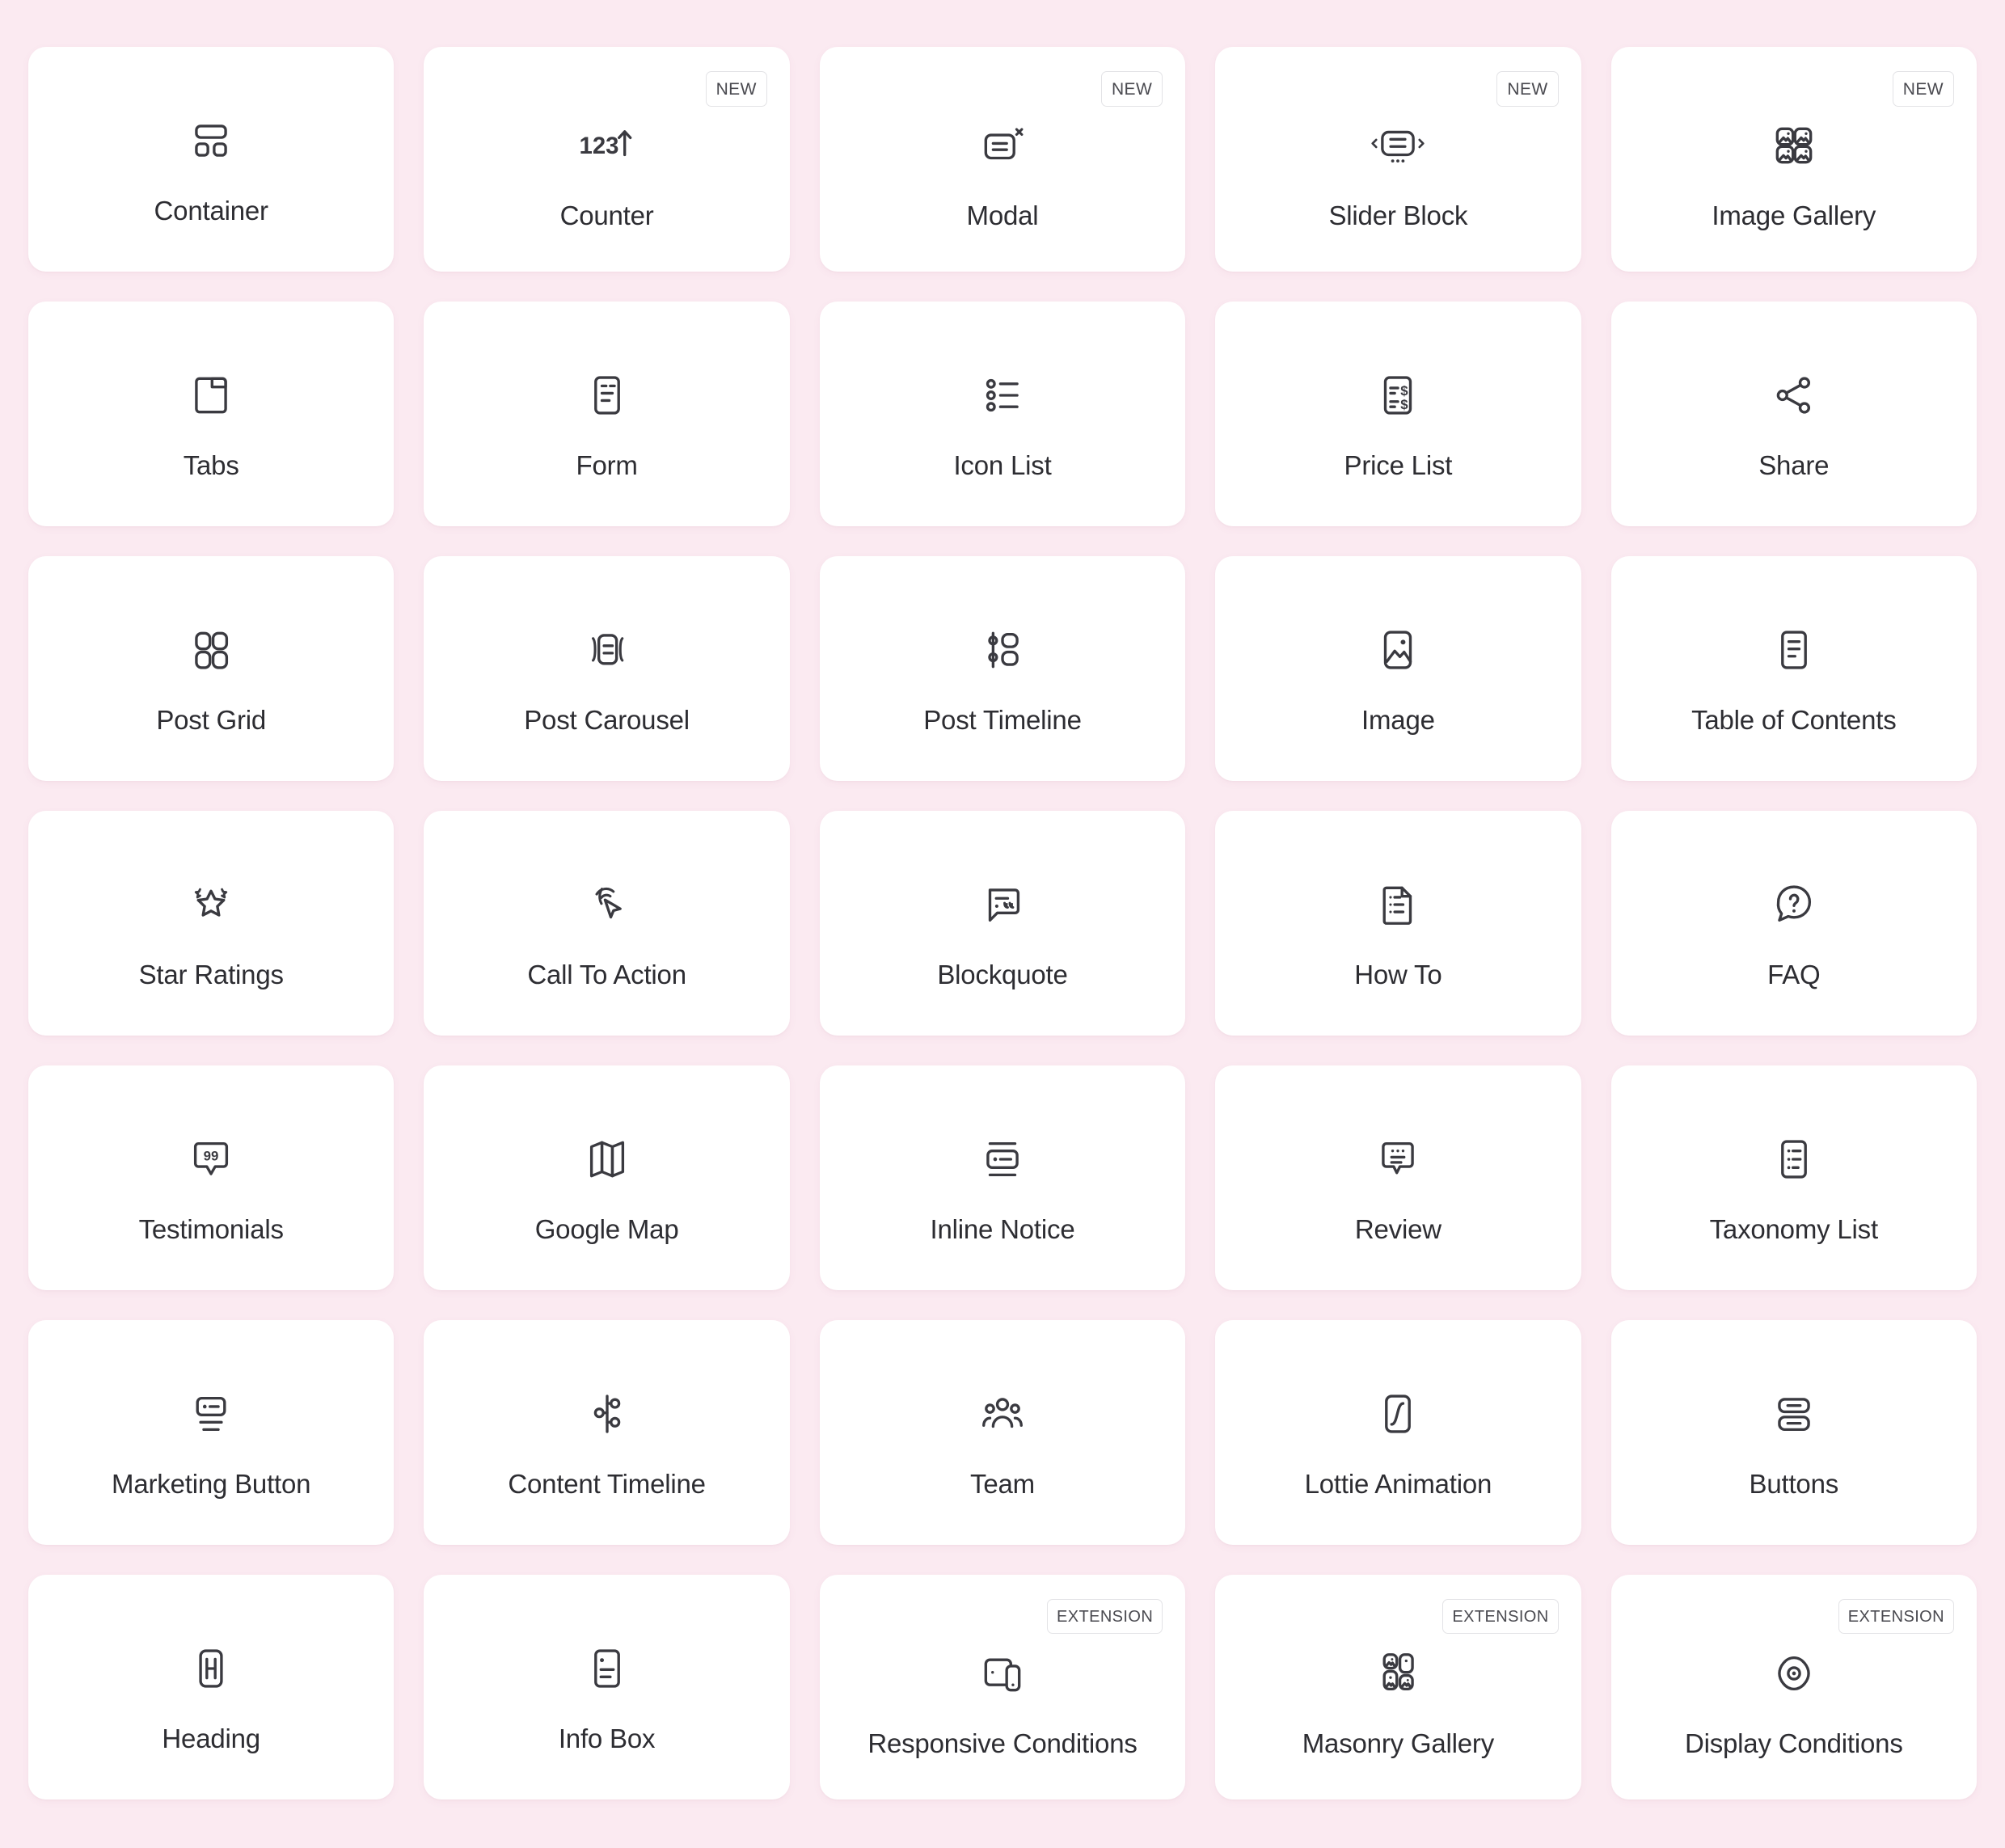  I want to click on widget-card-display-conditions: EXTENSION Display Conditions, so click(1794, 1687).